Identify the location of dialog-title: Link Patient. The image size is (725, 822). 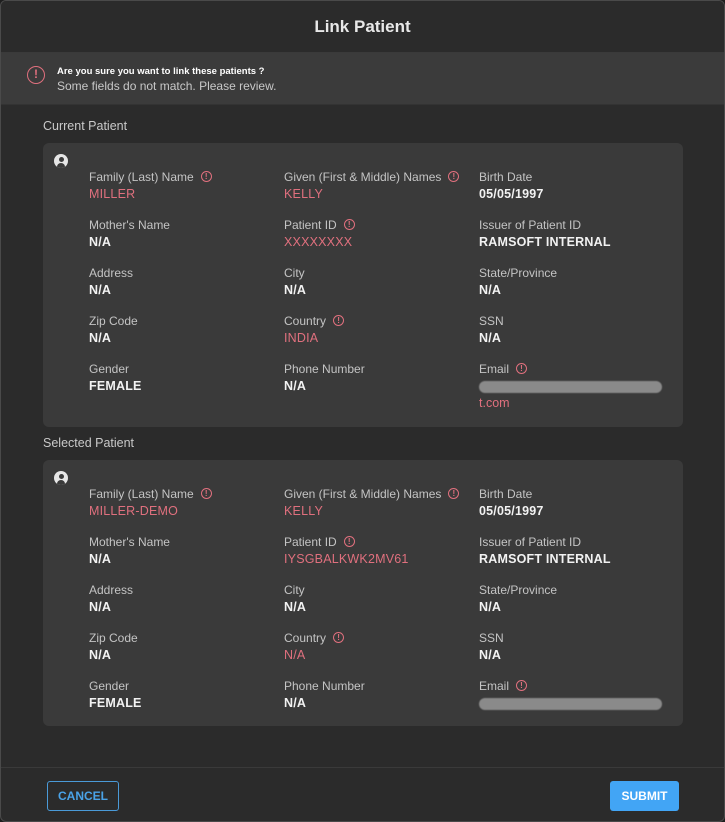
(362, 27).